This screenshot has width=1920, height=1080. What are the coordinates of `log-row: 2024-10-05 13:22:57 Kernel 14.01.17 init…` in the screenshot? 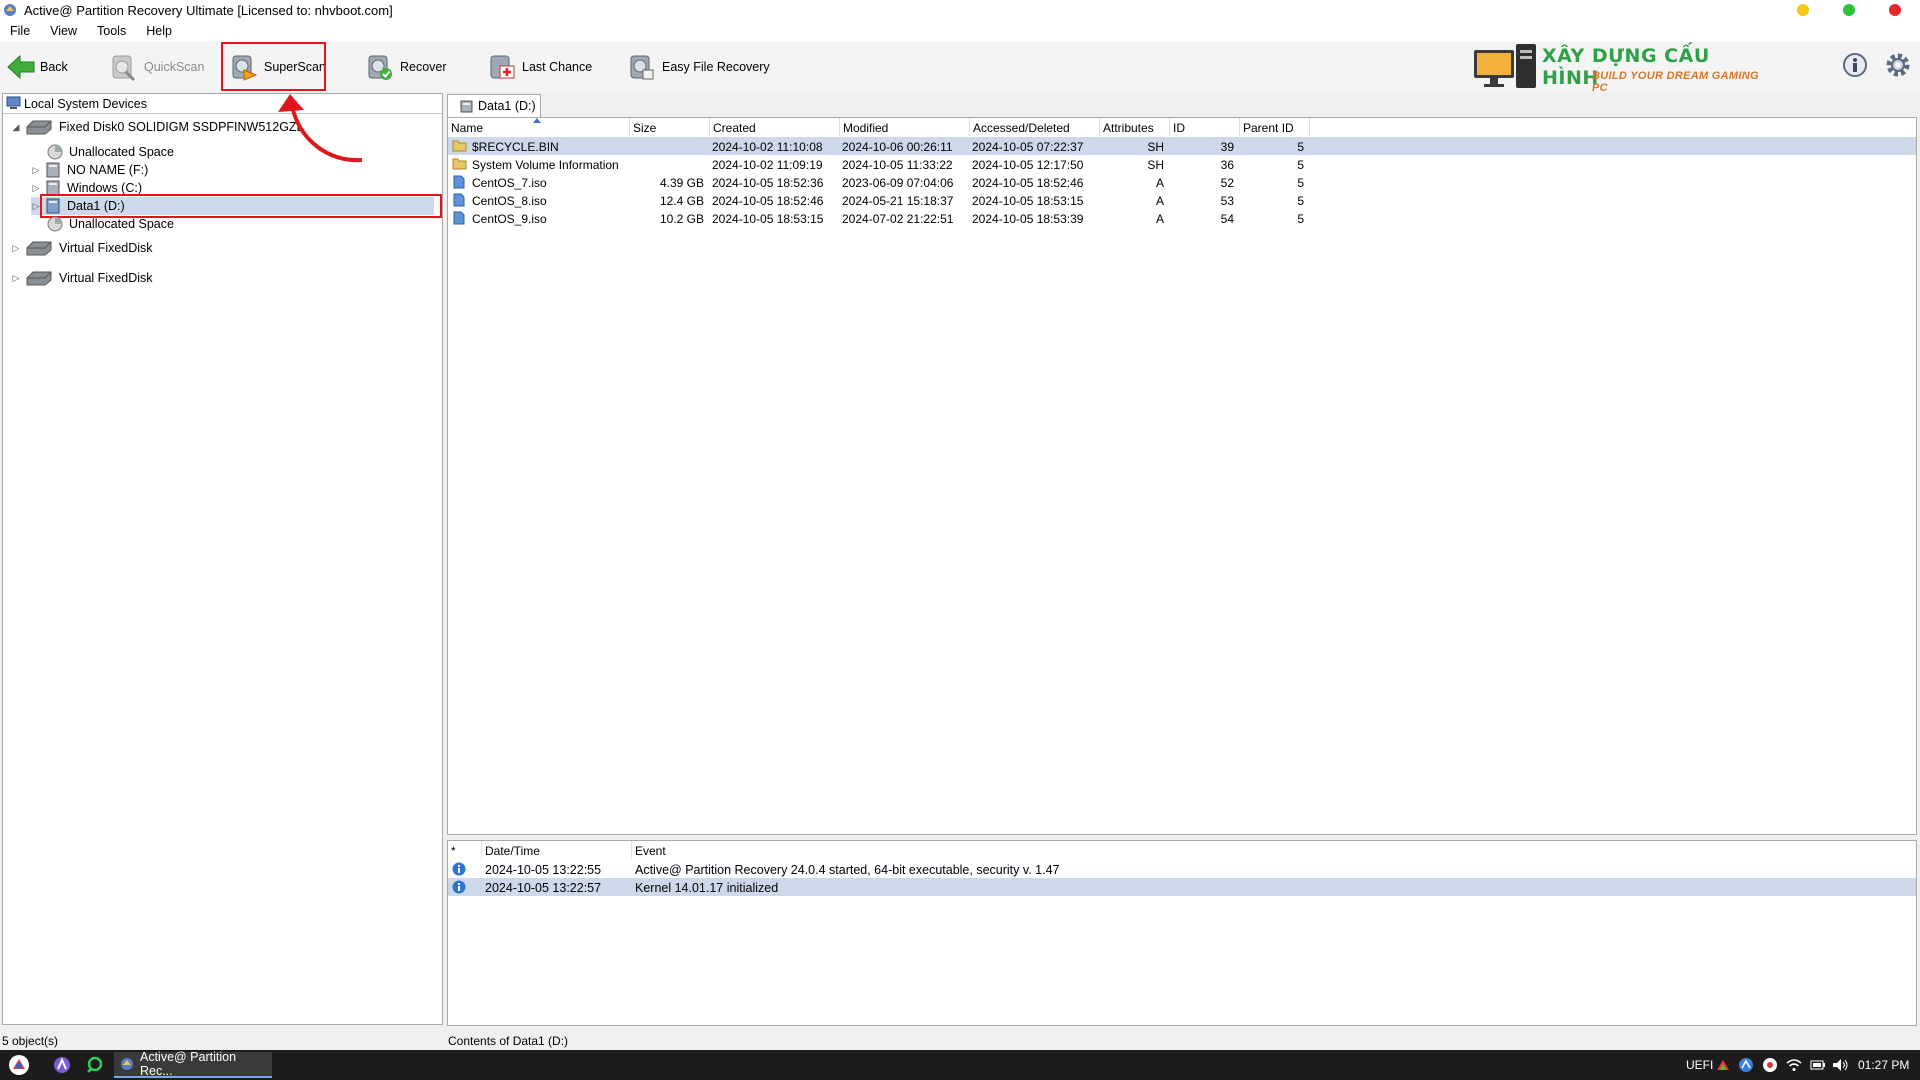 It's located at (1182, 887).